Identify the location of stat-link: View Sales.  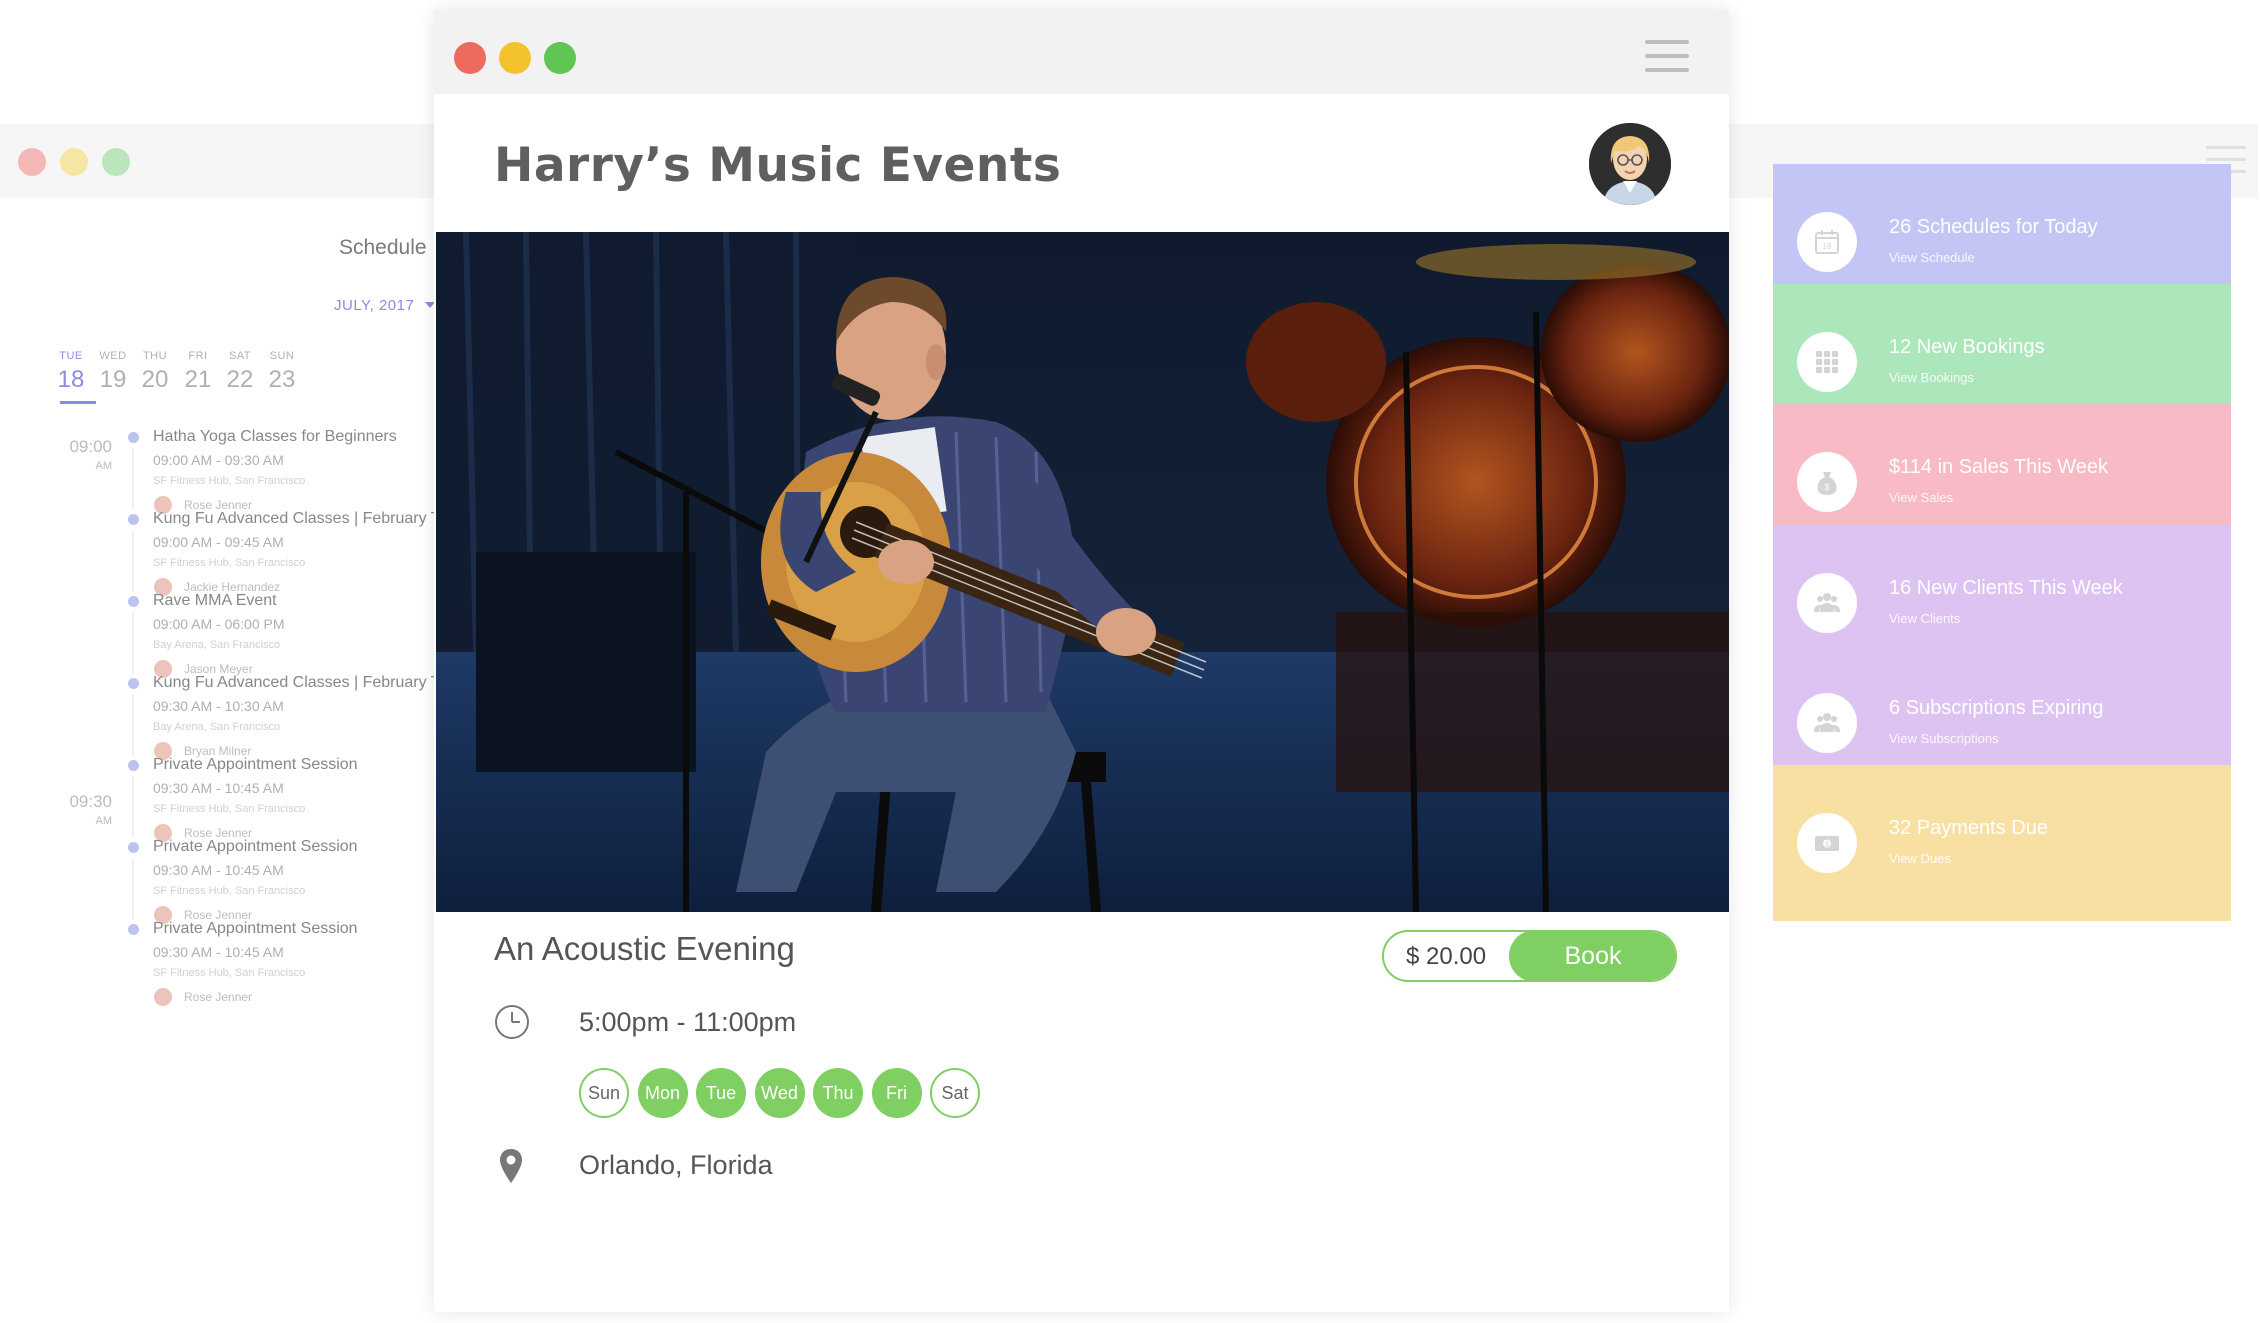
(1921, 497).